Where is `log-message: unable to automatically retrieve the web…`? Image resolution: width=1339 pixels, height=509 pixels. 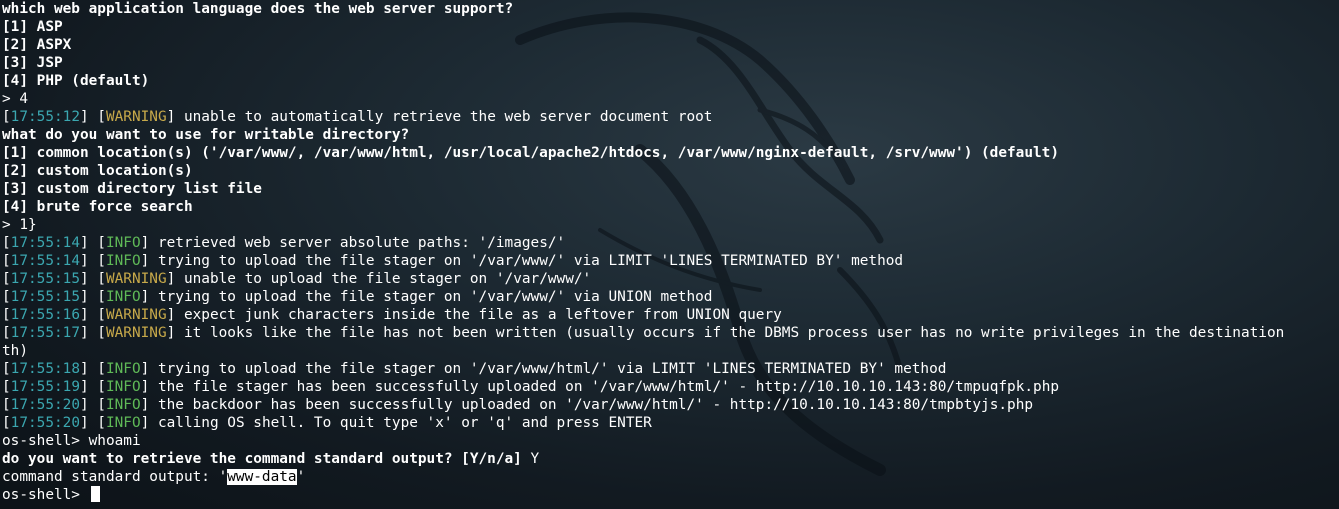 log-message: unable to automatically retrieve the web… is located at coordinates (444, 117).